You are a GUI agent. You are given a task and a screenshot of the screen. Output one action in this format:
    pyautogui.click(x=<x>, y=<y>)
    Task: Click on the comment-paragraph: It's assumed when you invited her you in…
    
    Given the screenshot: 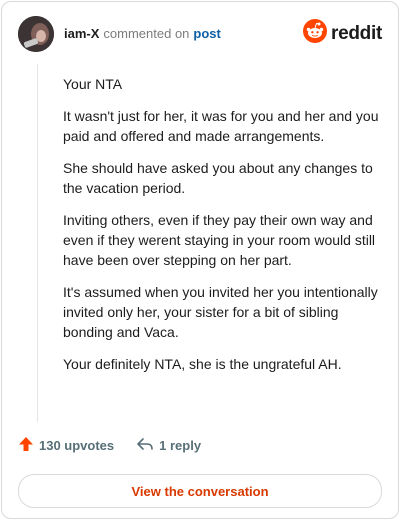 What is the action you would take?
    pyautogui.click(x=220, y=312)
    